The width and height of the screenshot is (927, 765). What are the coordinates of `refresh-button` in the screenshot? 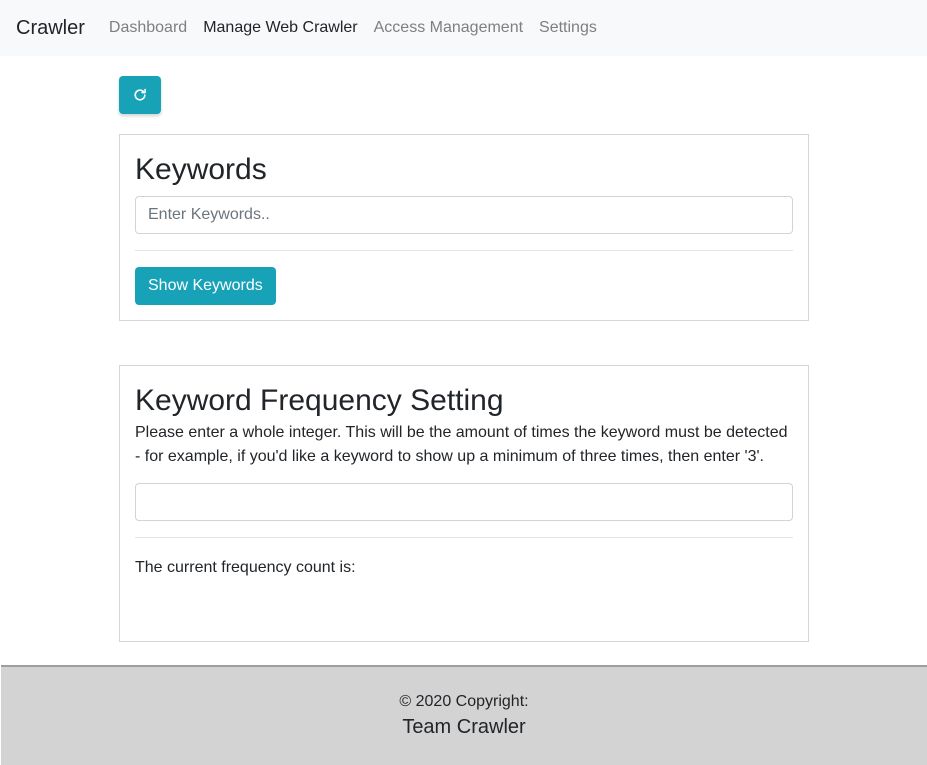 It's located at (140, 95).